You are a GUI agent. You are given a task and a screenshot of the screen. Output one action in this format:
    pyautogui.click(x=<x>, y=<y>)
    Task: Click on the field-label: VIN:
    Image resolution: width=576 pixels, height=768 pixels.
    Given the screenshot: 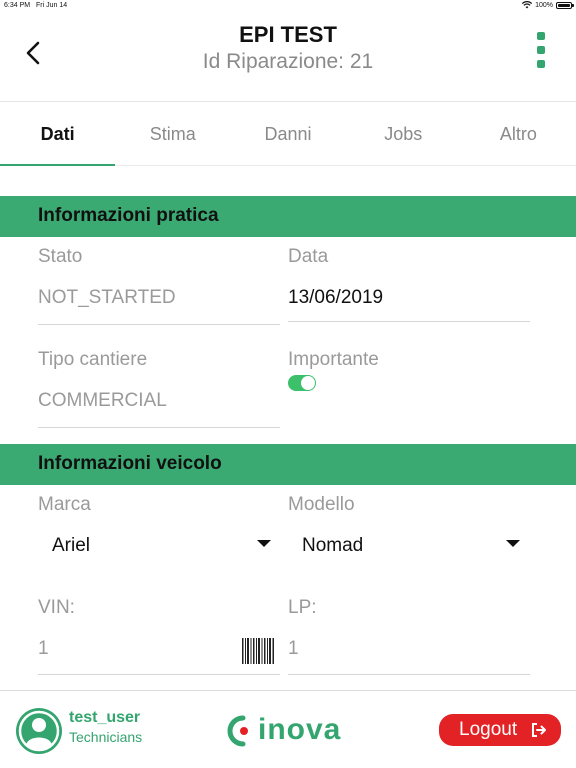 What is the action you would take?
    pyautogui.click(x=56, y=607)
    